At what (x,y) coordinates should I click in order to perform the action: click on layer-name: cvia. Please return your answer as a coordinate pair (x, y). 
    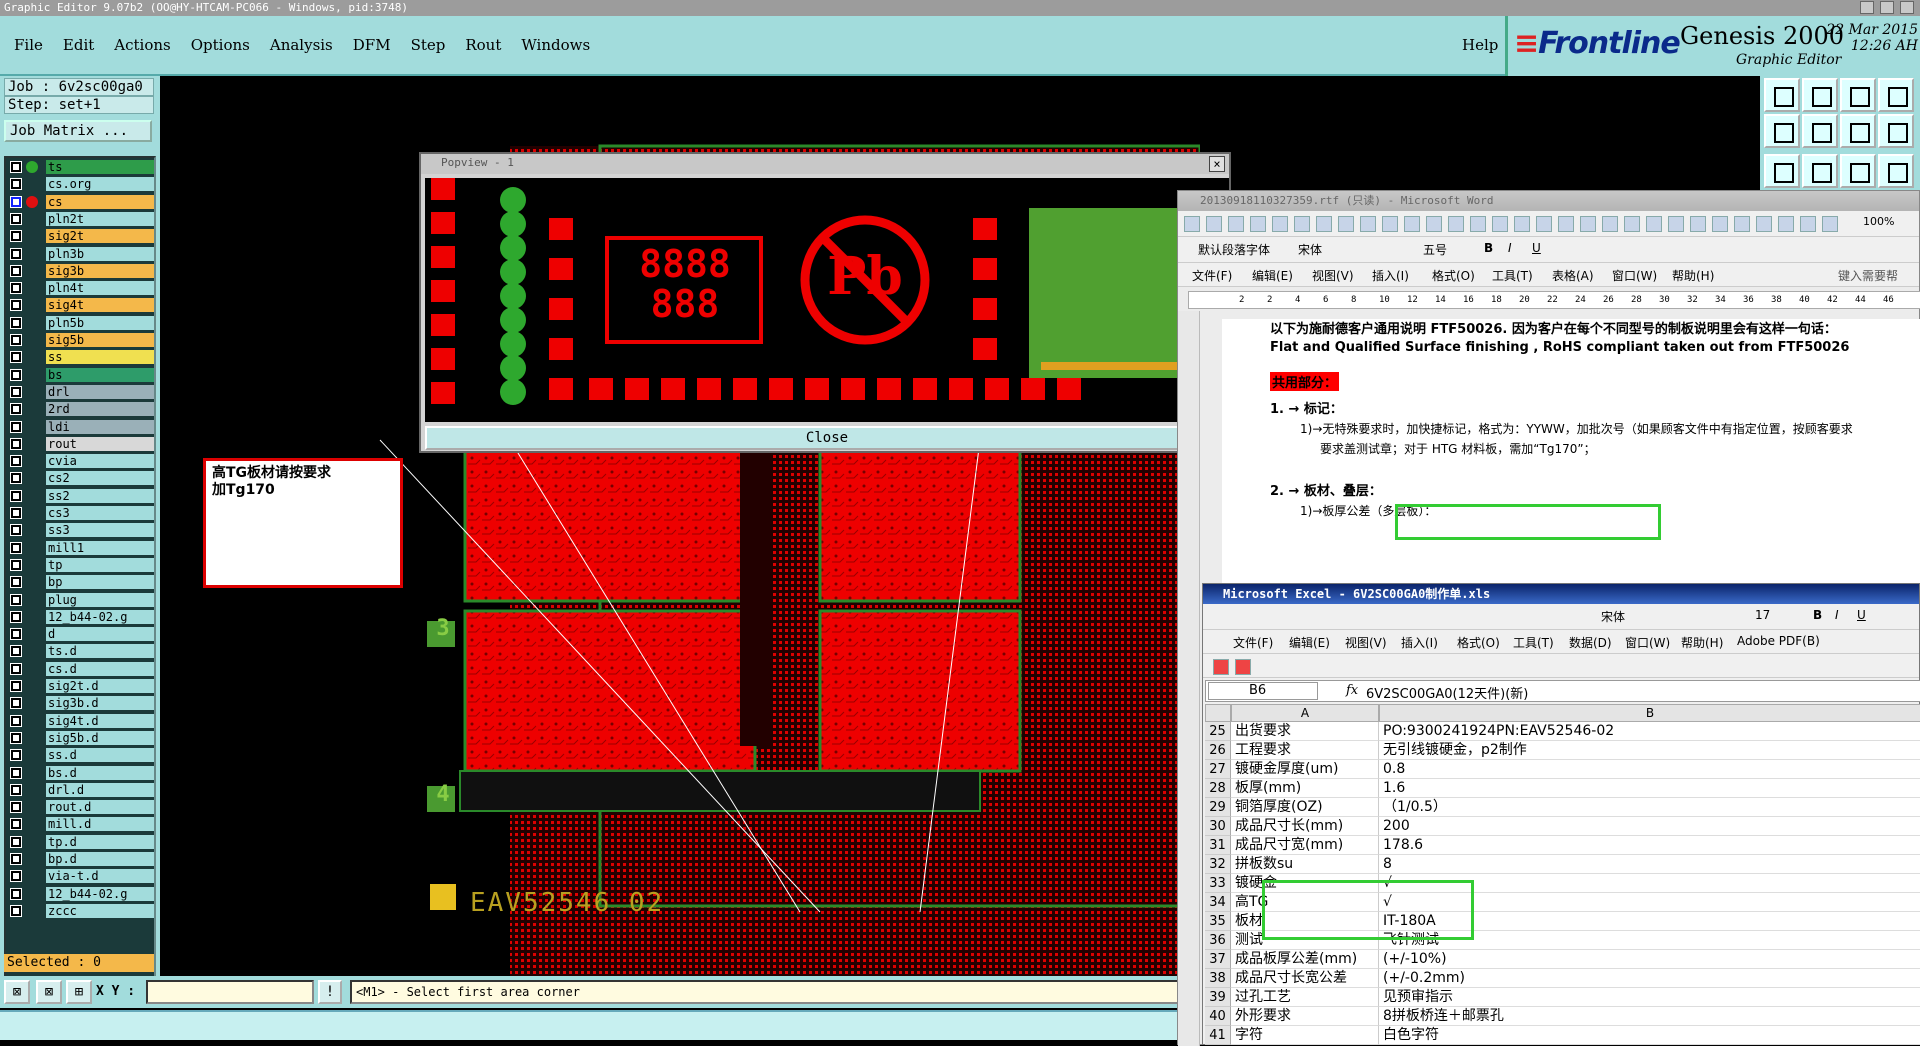
    Looking at the image, I should click on (100, 461).